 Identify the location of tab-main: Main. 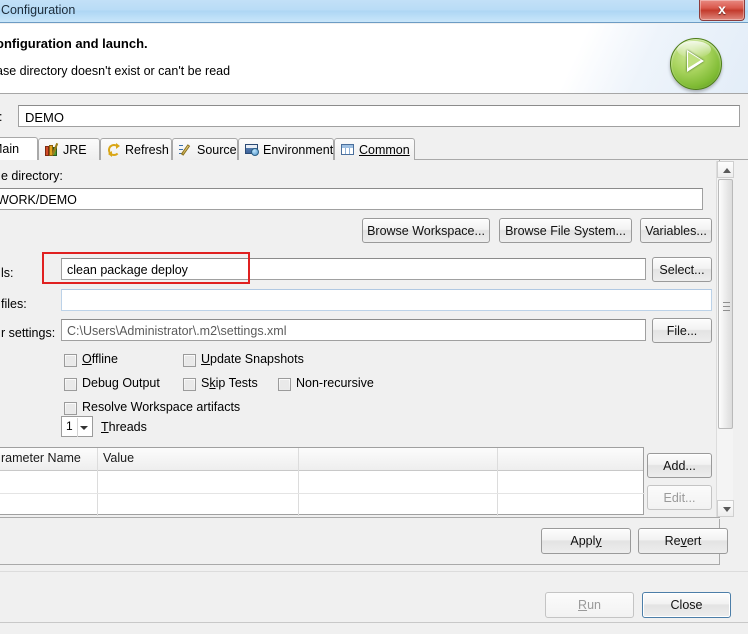
(19, 148).